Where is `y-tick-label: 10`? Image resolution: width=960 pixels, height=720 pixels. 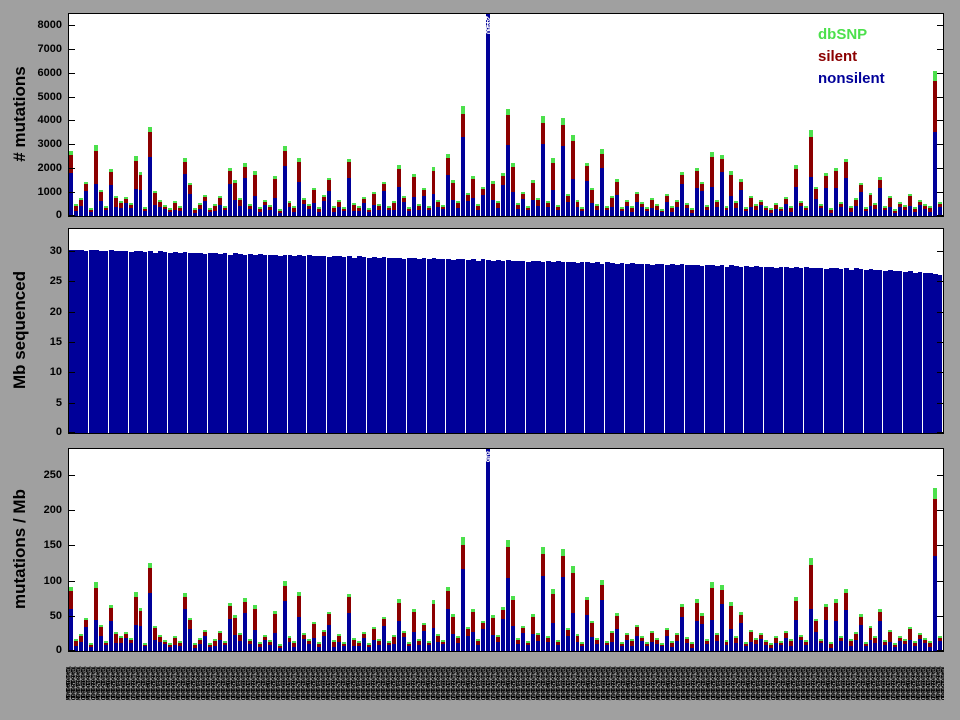
y-tick-label: 10 is located at coordinates (55, 372).